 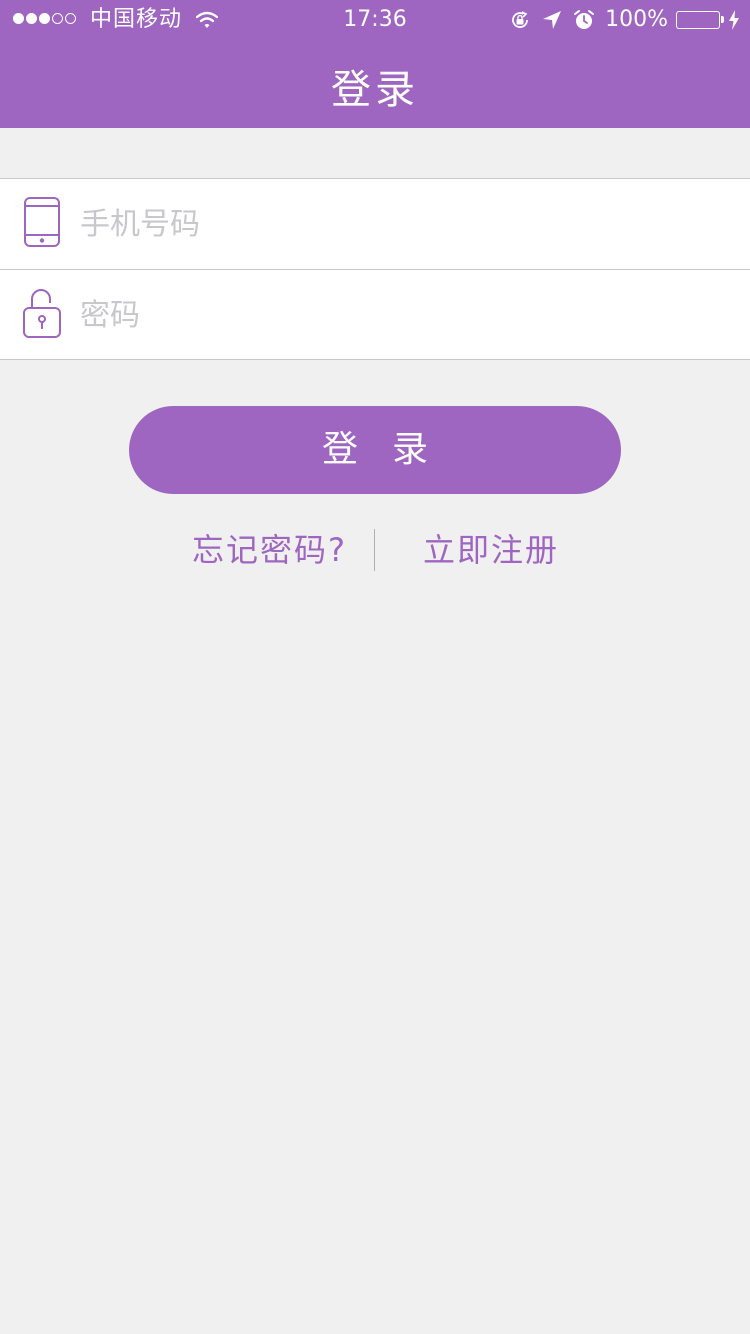 What do you see at coordinates (375, 64) in the screenshot?
I see `header: 中国移动 17:36 100% 登录` at bounding box center [375, 64].